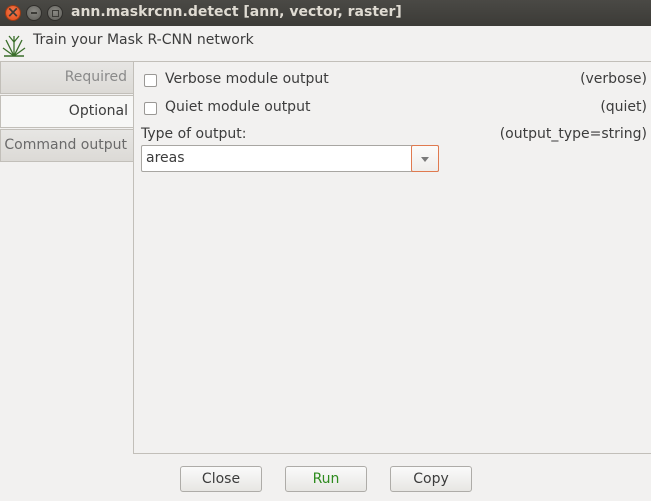 Image resolution: width=651 pixels, height=501 pixels. I want to click on output-type-row: Type of output: (output_type=string), so click(392, 136).